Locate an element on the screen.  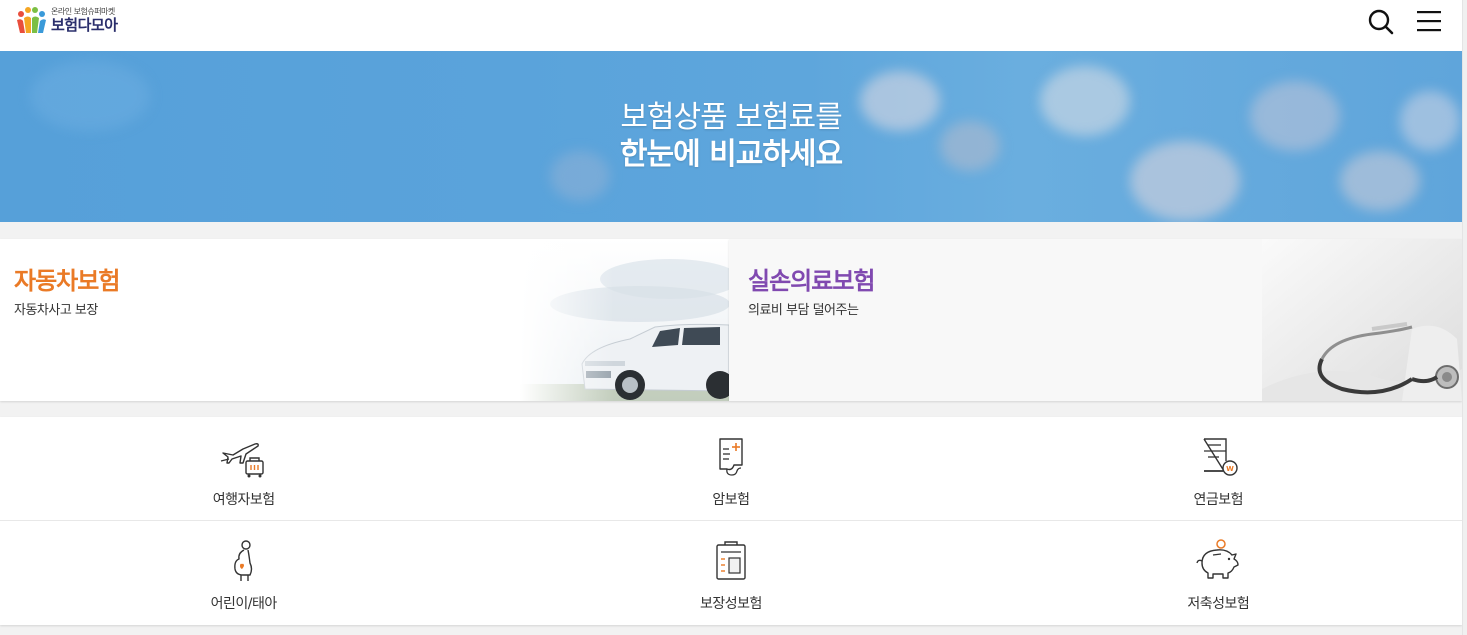
medical-document-icon is located at coordinates (731, 457).